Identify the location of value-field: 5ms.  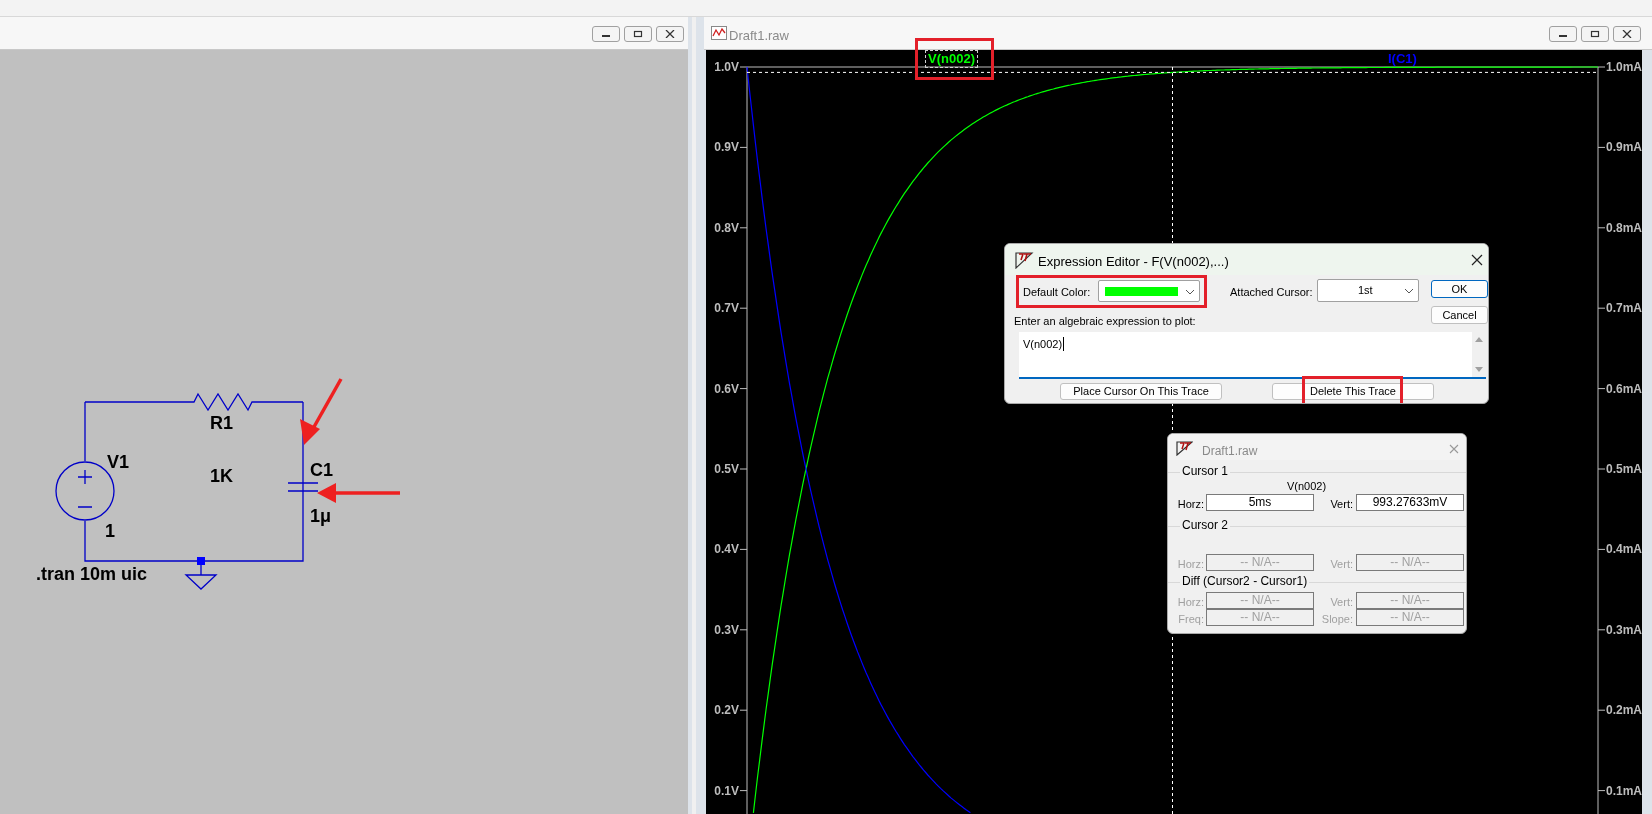
(1260, 502).